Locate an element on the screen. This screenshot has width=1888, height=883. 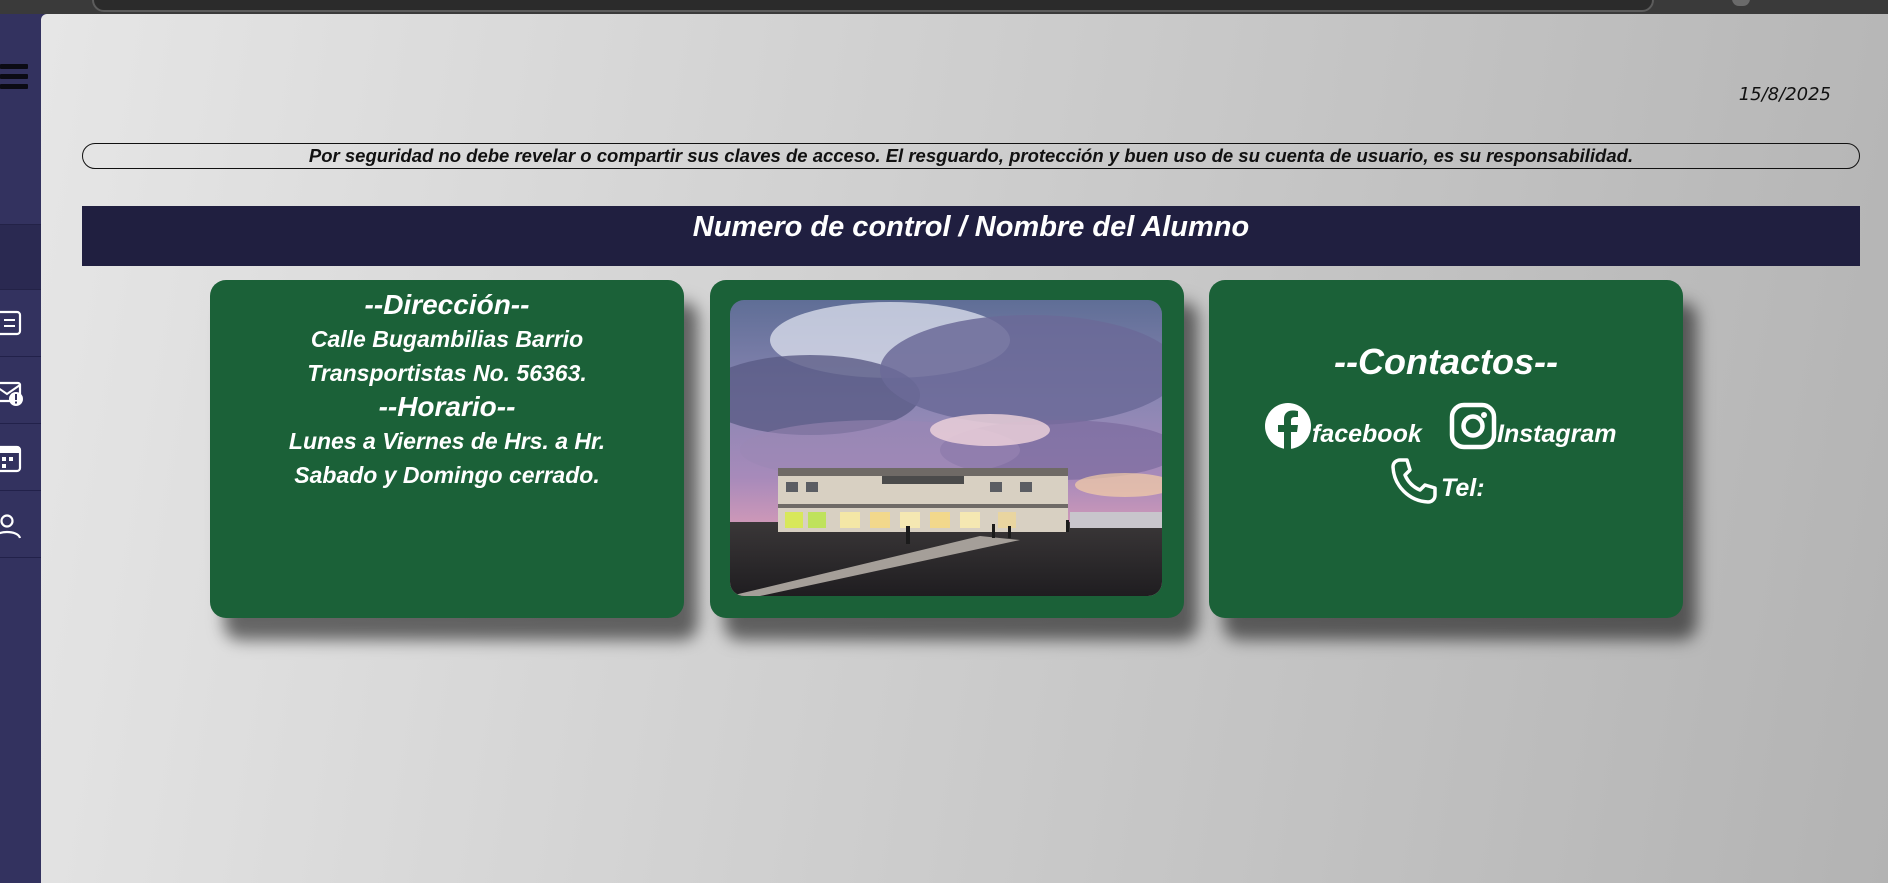
sidebar is located at coordinates (20, 448).